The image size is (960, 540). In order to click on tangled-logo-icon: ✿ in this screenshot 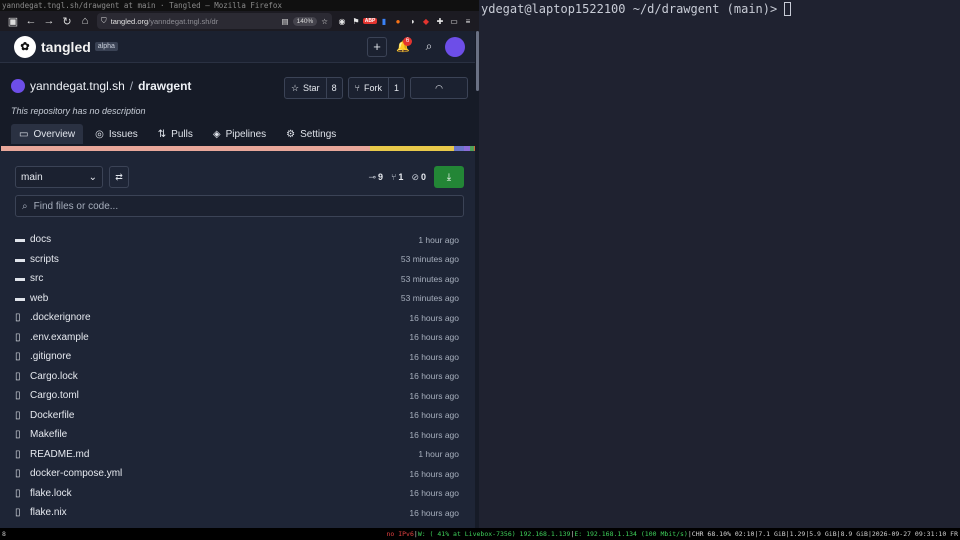, I will do `click(25, 46)`.